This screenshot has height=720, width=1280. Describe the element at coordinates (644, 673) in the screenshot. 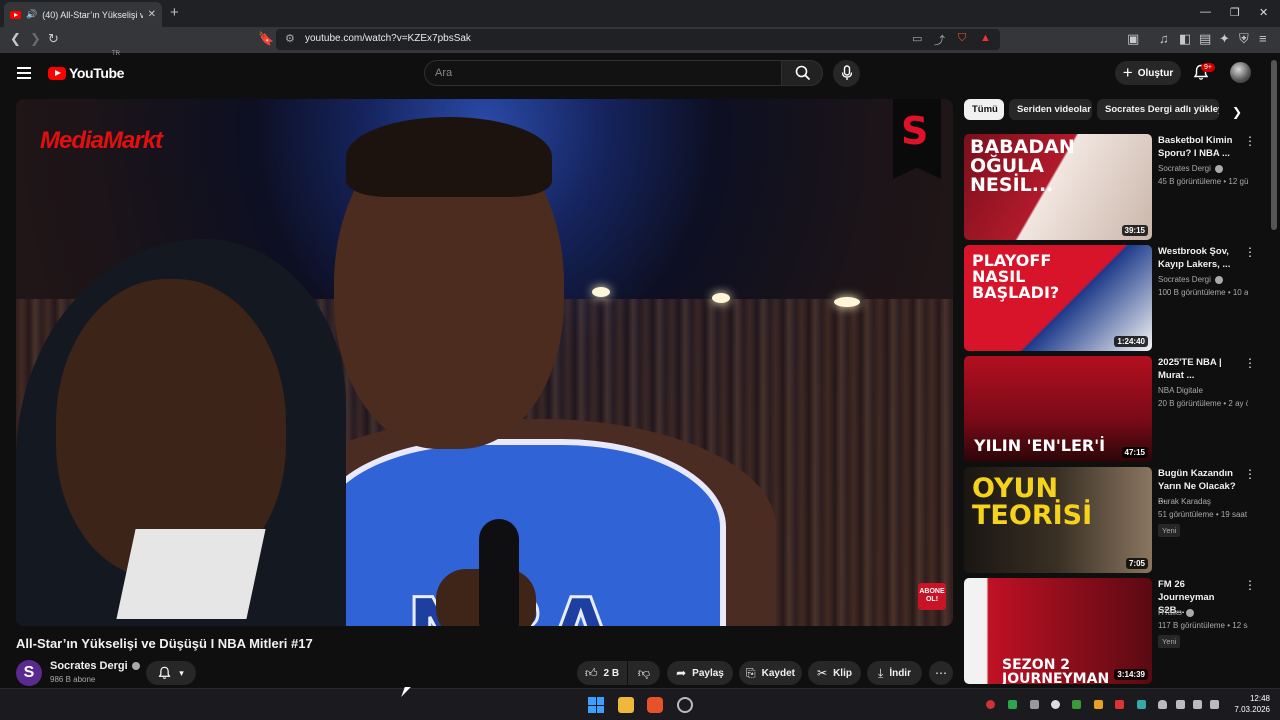

I see `dislike-button: 👎︎` at that location.